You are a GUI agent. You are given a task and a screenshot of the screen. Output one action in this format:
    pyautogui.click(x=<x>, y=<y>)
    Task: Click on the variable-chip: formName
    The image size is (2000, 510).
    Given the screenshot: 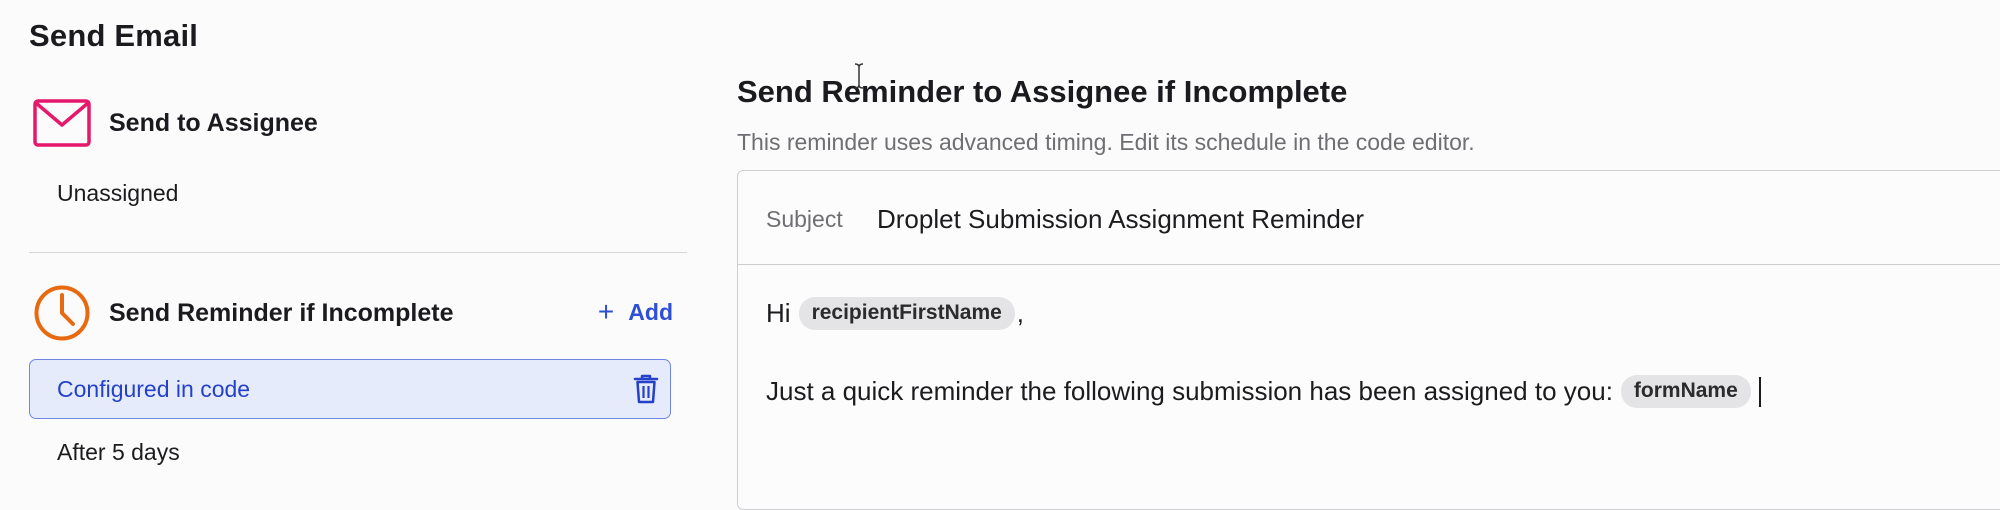 What is the action you would take?
    pyautogui.click(x=1685, y=391)
    